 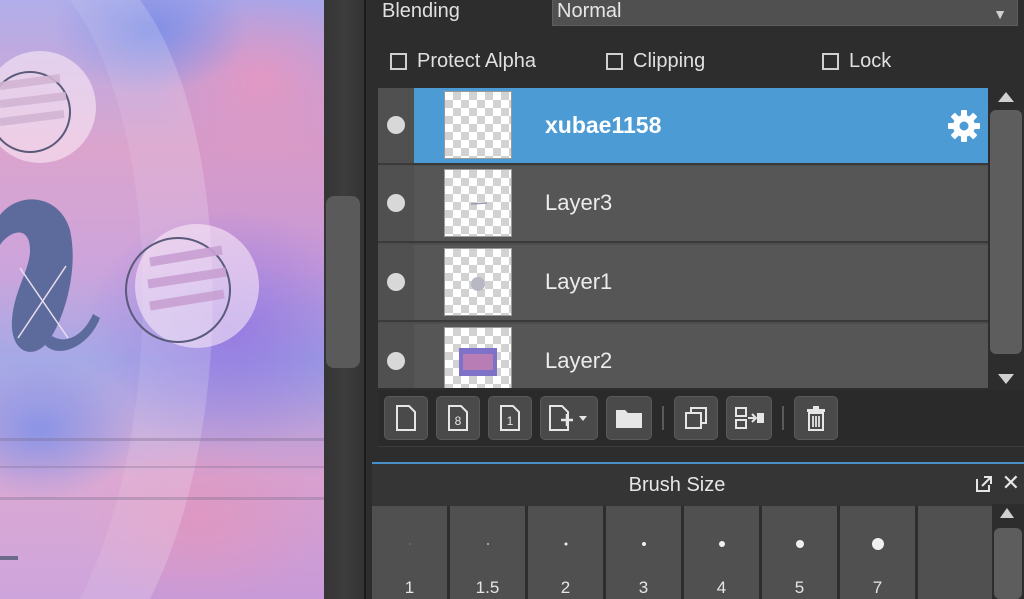 I want to click on canvas-scrollbar-thumb, so click(x=343, y=282).